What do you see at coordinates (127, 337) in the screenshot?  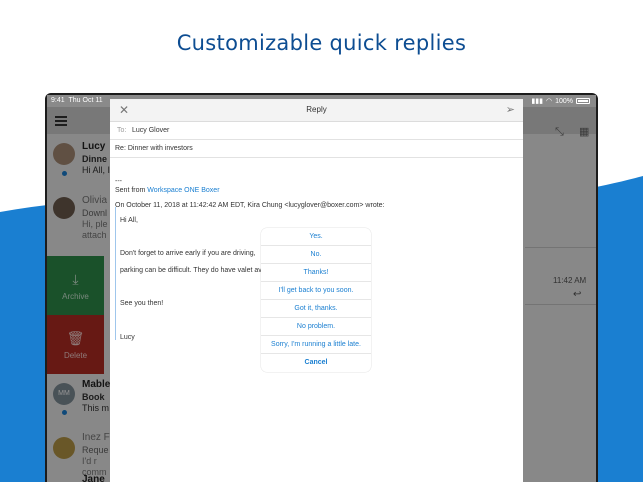 I see `quote-text: Lucy` at bounding box center [127, 337].